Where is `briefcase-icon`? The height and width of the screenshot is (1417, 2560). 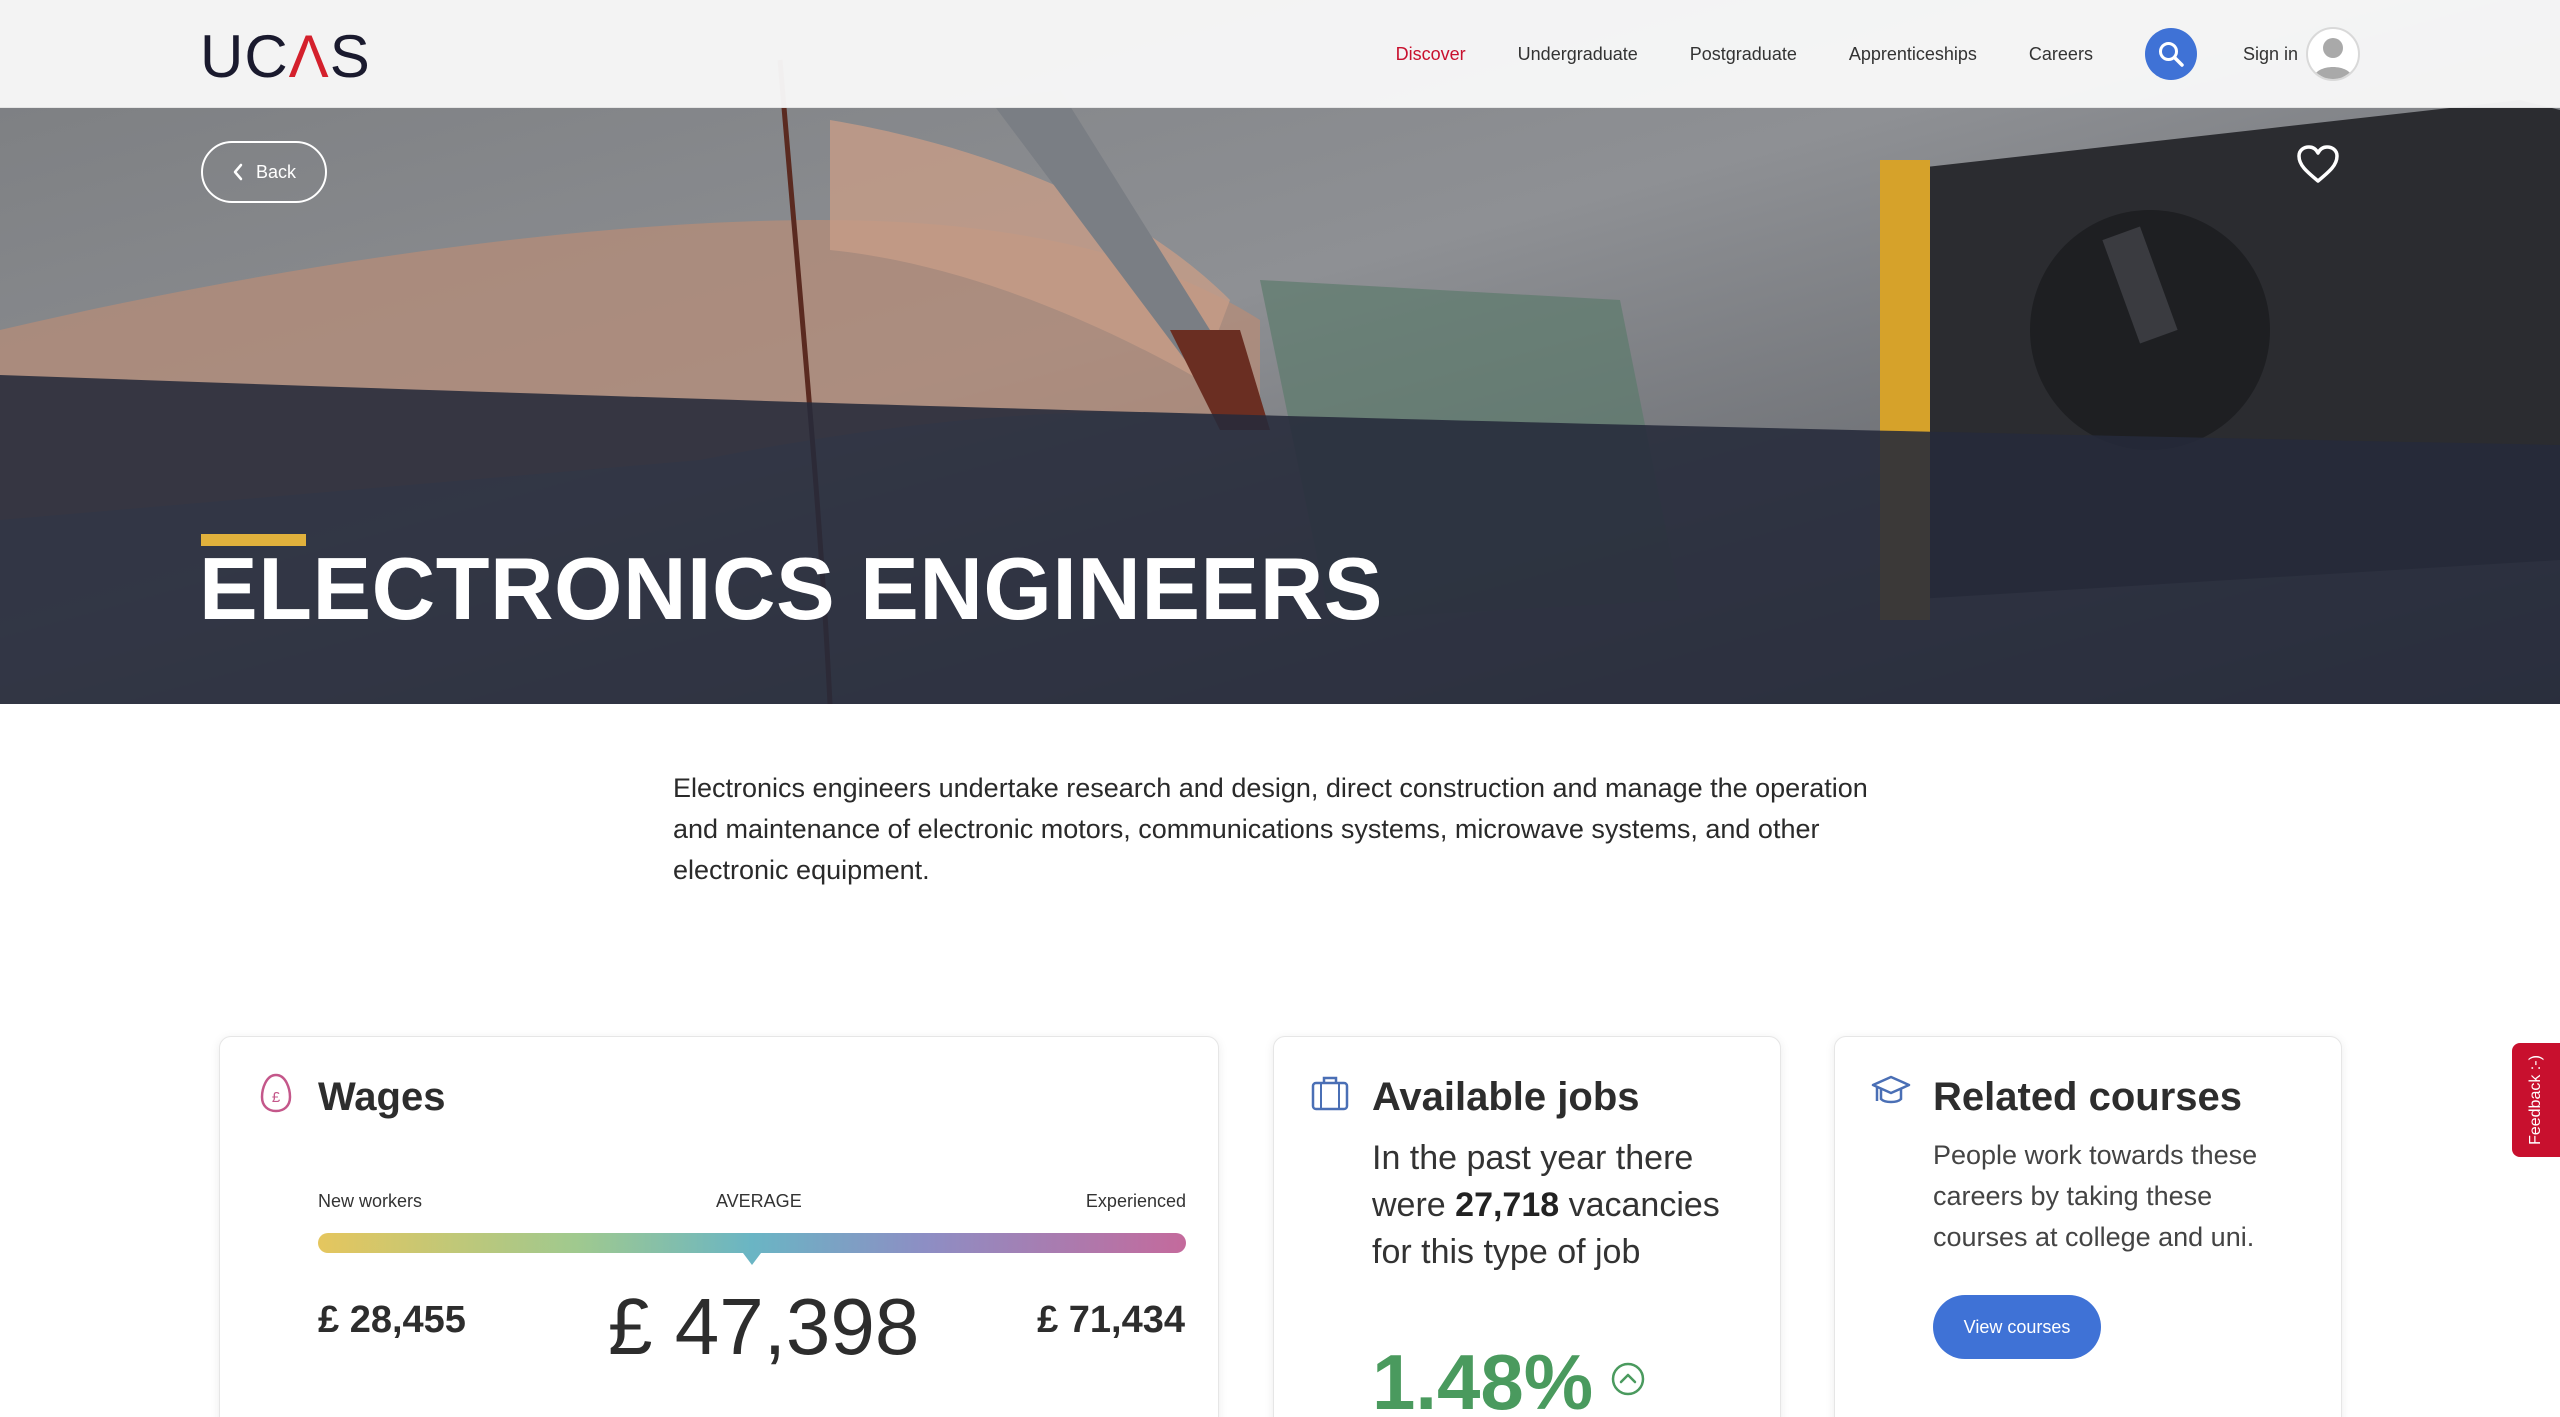 briefcase-icon is located at coordinates (1330, 1093).